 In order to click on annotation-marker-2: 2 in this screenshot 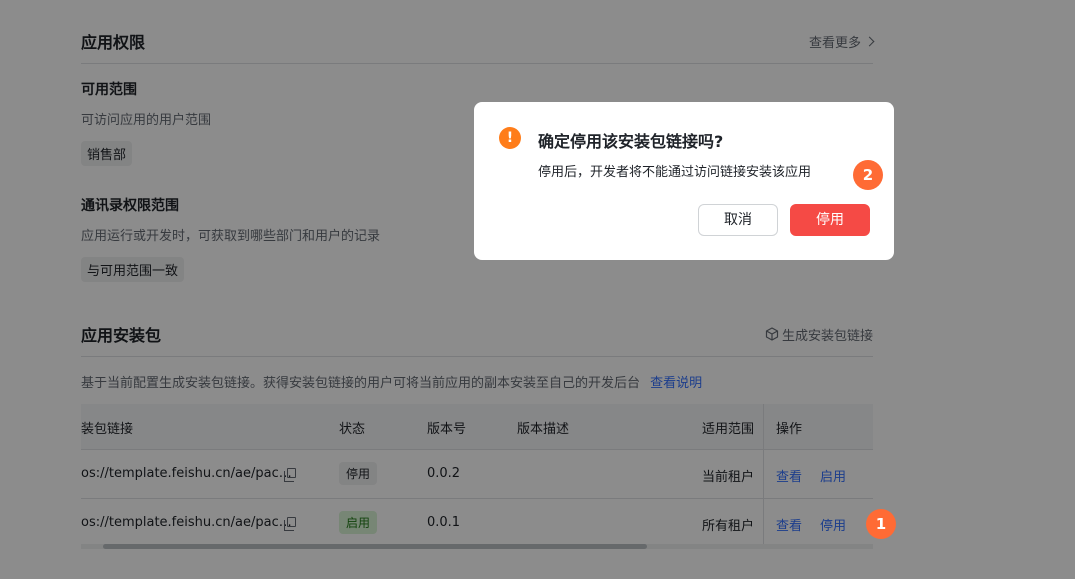, I will do `click(868, 175)`.